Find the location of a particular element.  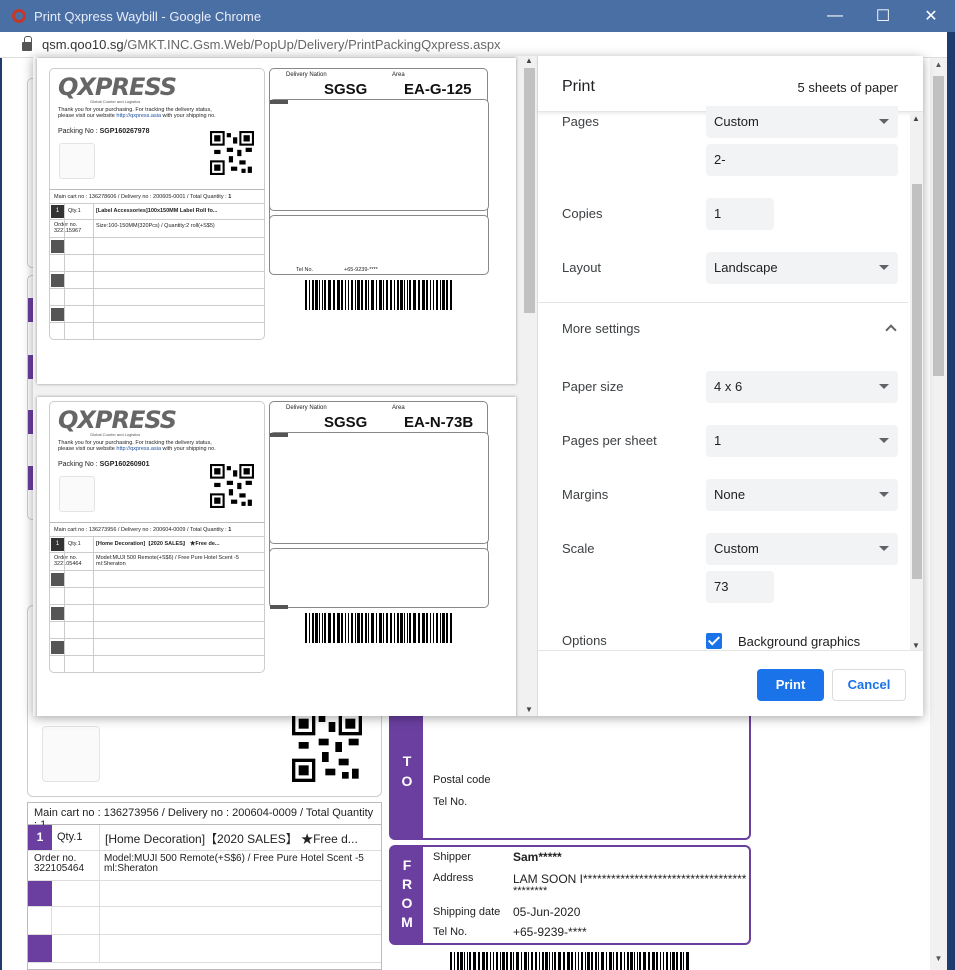

item-num: 1 is located at coordinates (57, 211).